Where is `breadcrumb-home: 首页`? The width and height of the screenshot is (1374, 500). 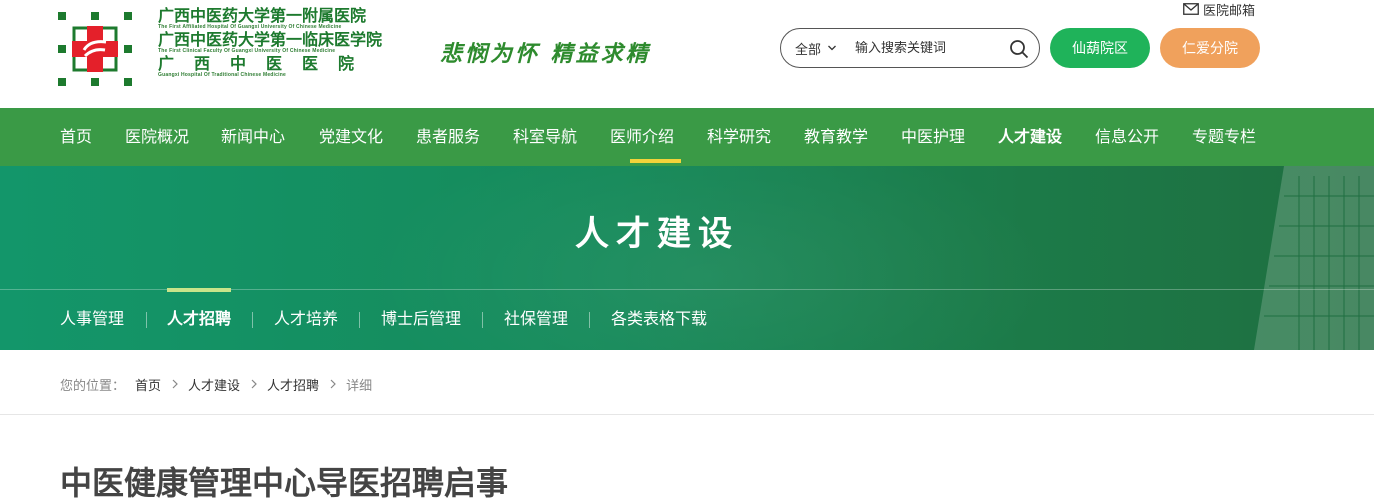 breadcrumb-home: 首页 is located at coordinates (148, 384).